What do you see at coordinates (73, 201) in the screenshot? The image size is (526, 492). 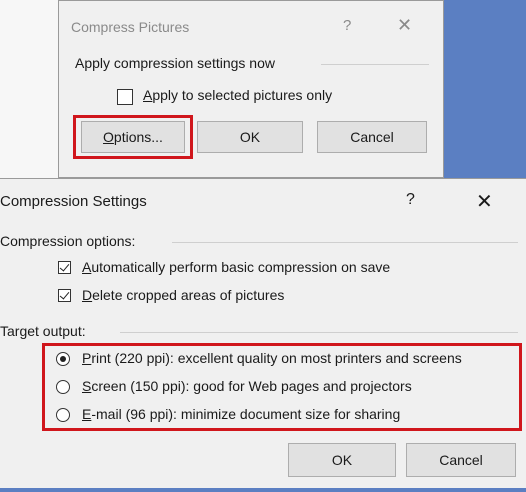 I see `settings-dialog-title: Compression Settings` at bounding box center [73, 201].